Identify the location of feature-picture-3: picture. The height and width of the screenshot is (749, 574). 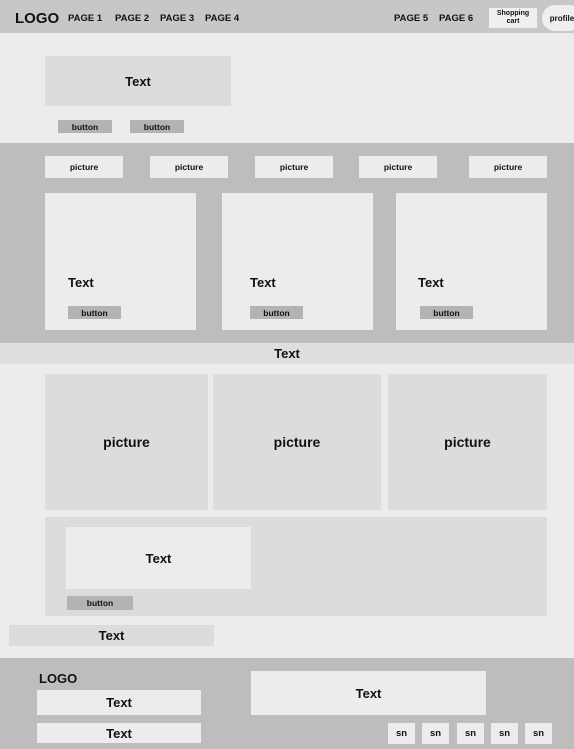
(467, 442).